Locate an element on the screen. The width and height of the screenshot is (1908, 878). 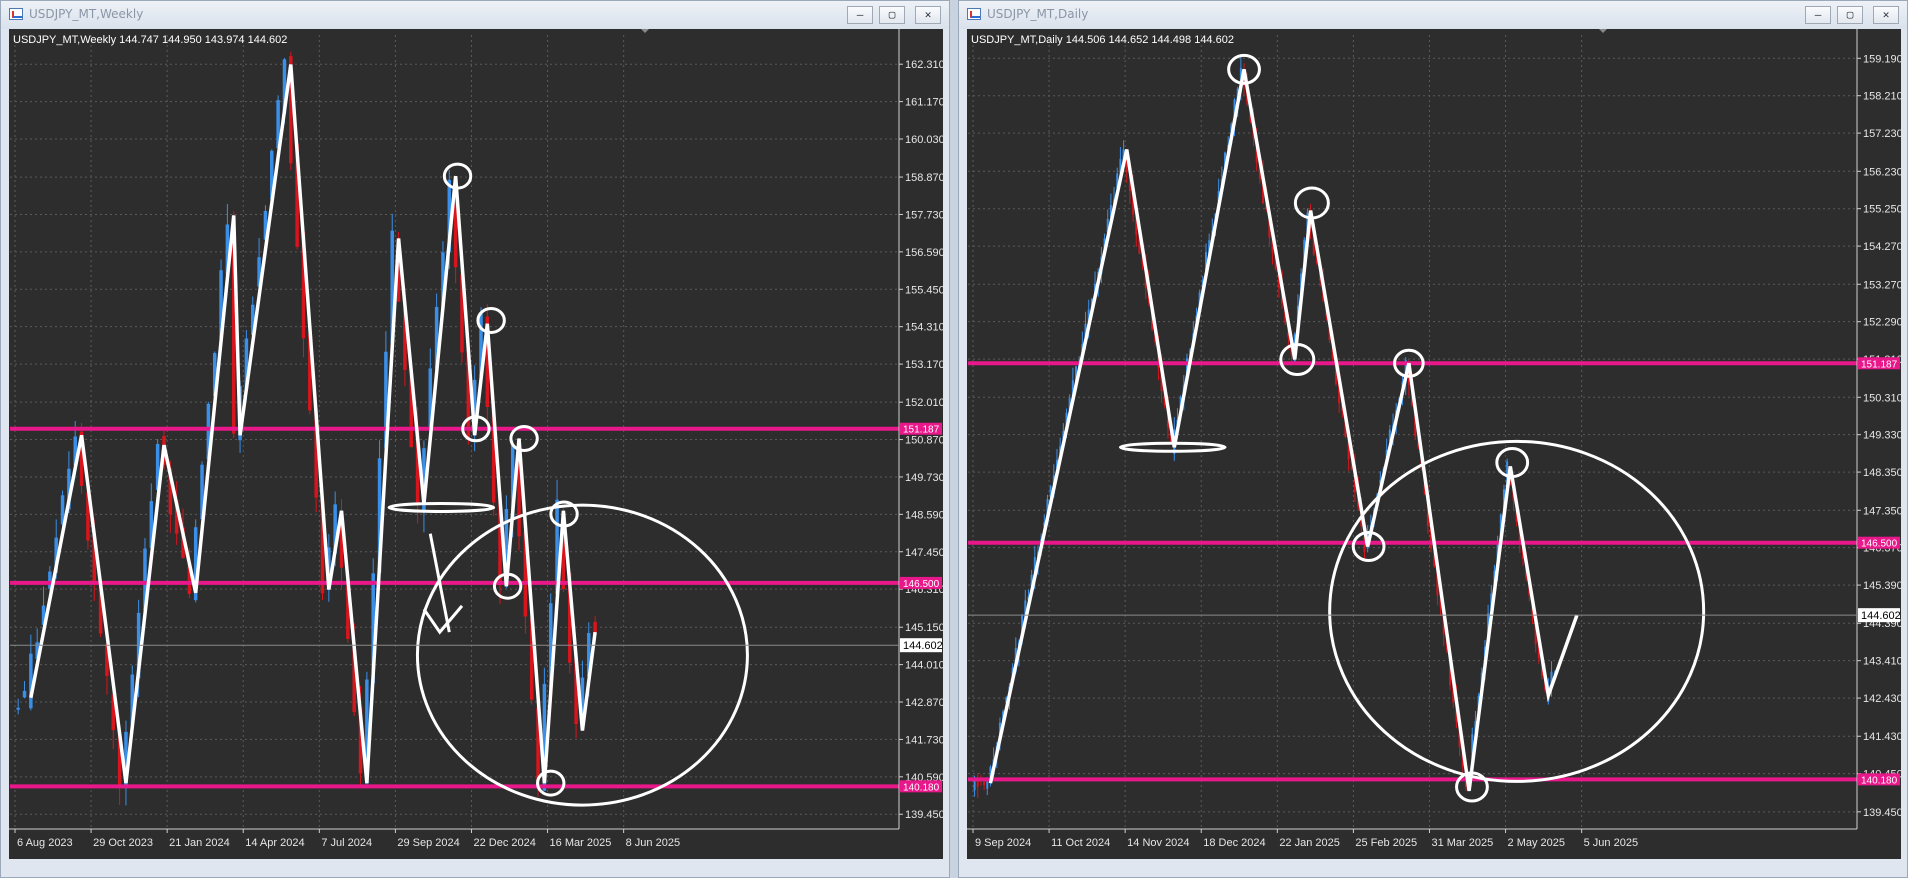
time-tick-label: 29 Sep 2024 is located at coordinates (428, 843).